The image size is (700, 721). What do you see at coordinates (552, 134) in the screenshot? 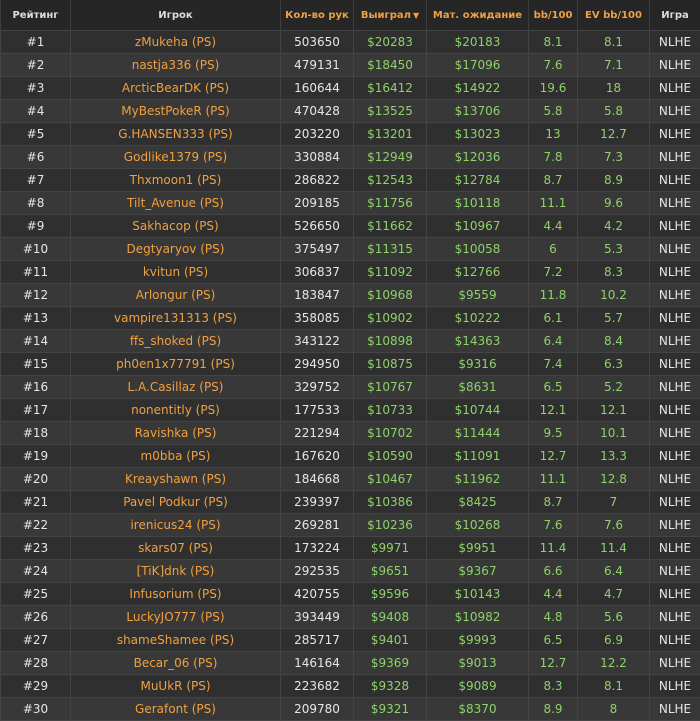
I see `bb100-cell-value: 13` at bounding box center [552, 134].